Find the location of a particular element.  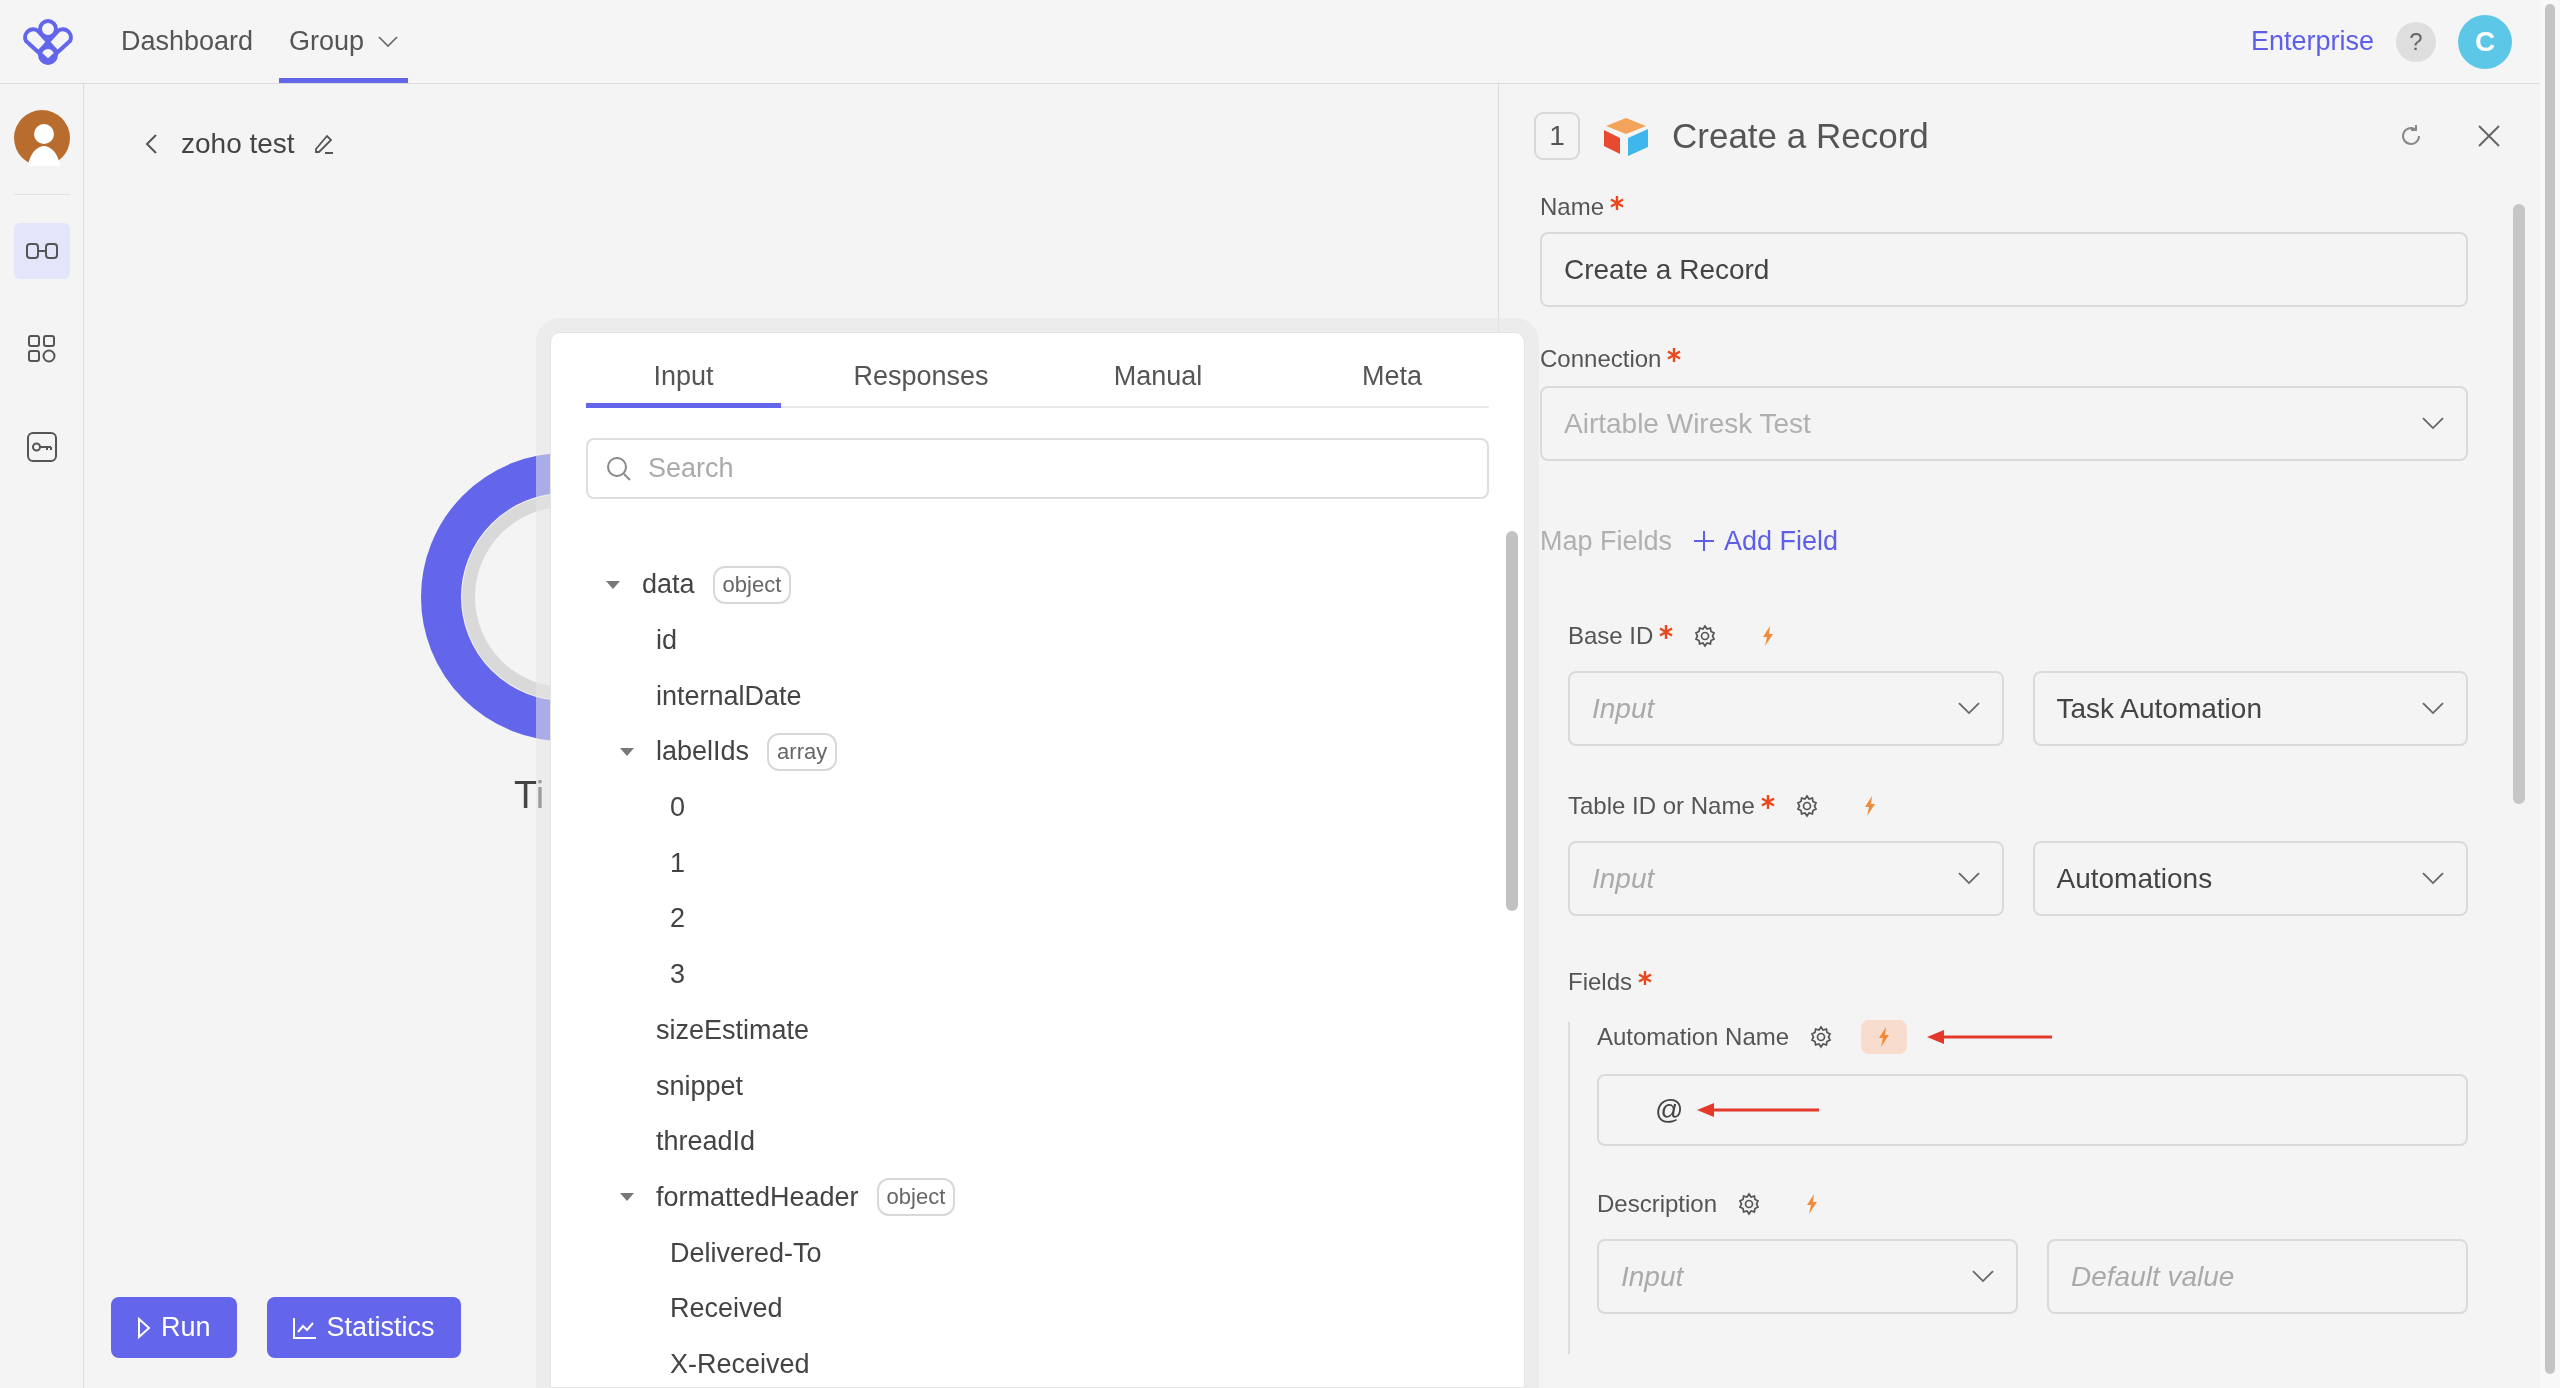

section-title: Map Fields is located at coordinates (1606, 541).